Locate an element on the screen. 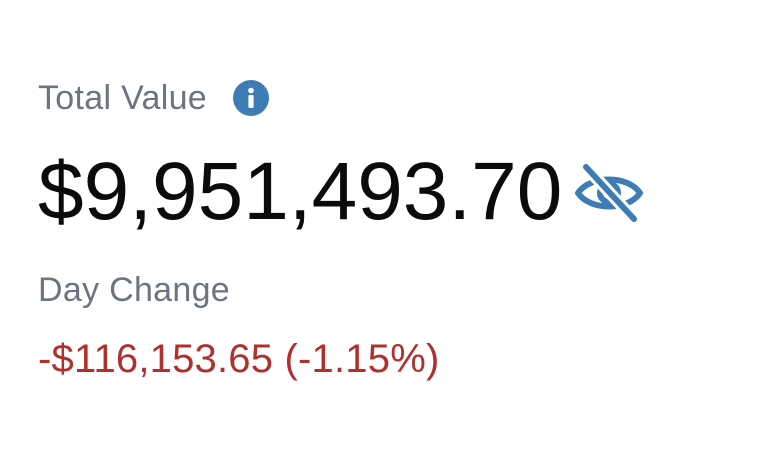 Image resolution: width=760 pixels, height=471 pixels. total-value-amount: $9,951,493.70 is located at coordinates (300, 191).